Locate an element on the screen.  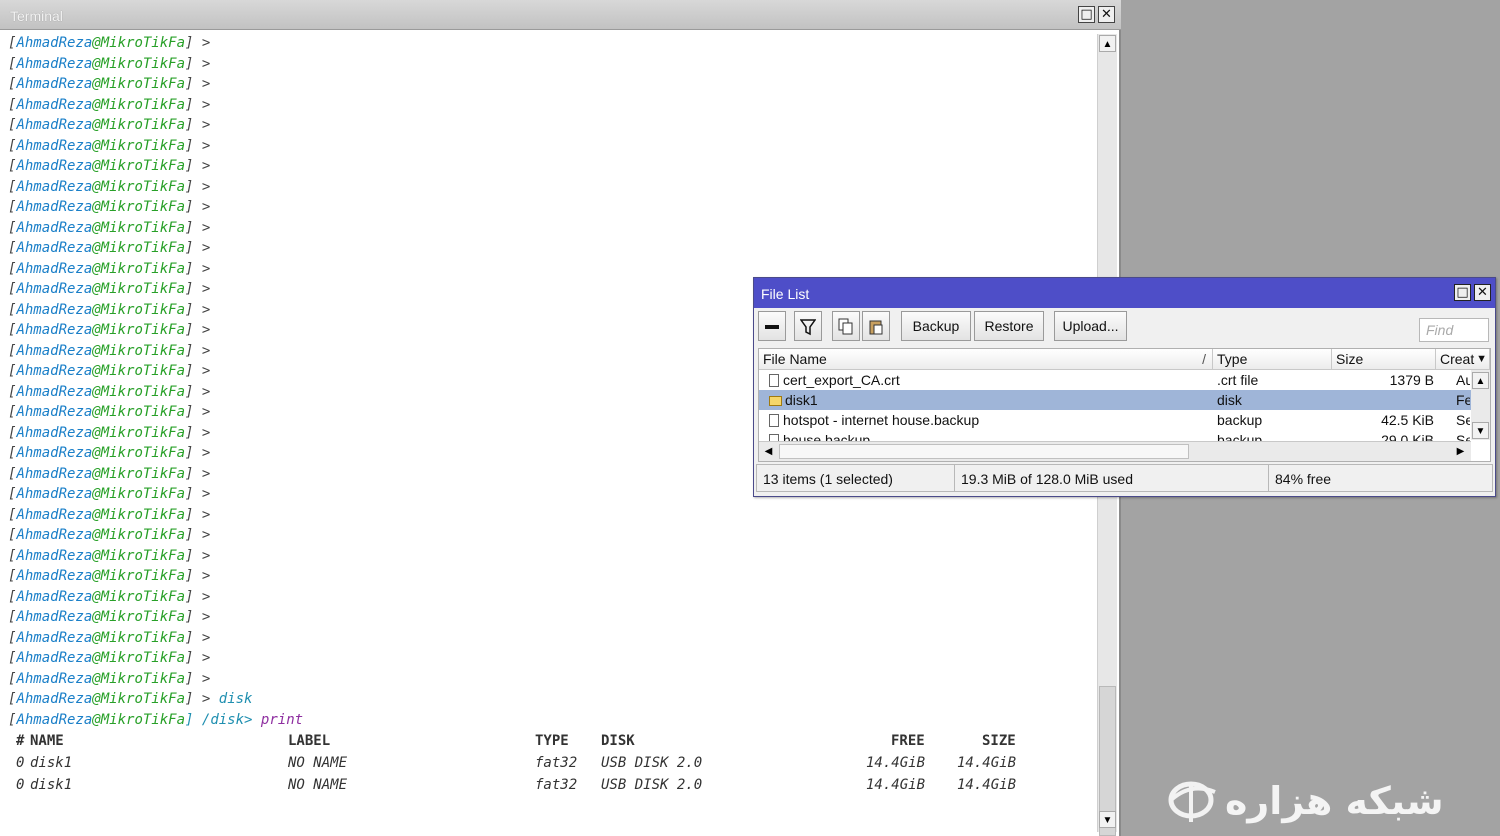
disk-table-header: # NAME LABEL TYPE DISK FREE SIZE is located at coordinates (516, 741).